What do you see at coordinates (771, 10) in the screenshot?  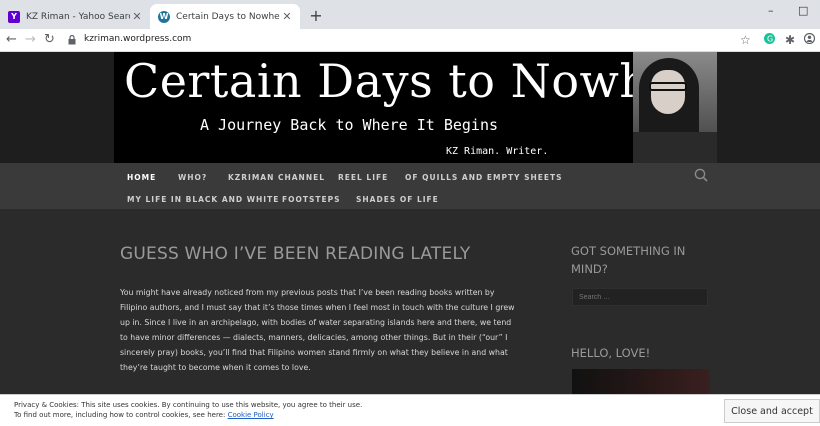 I see `minimize-button: –` at bounding box center [771, 10].